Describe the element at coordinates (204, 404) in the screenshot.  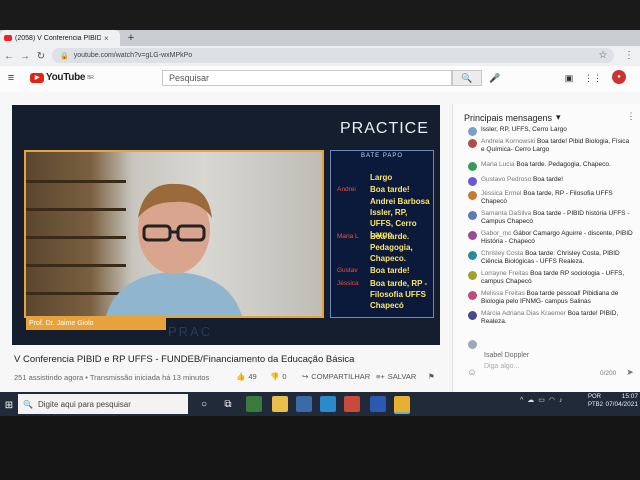
I see `cortana-icon: ○` at that location.